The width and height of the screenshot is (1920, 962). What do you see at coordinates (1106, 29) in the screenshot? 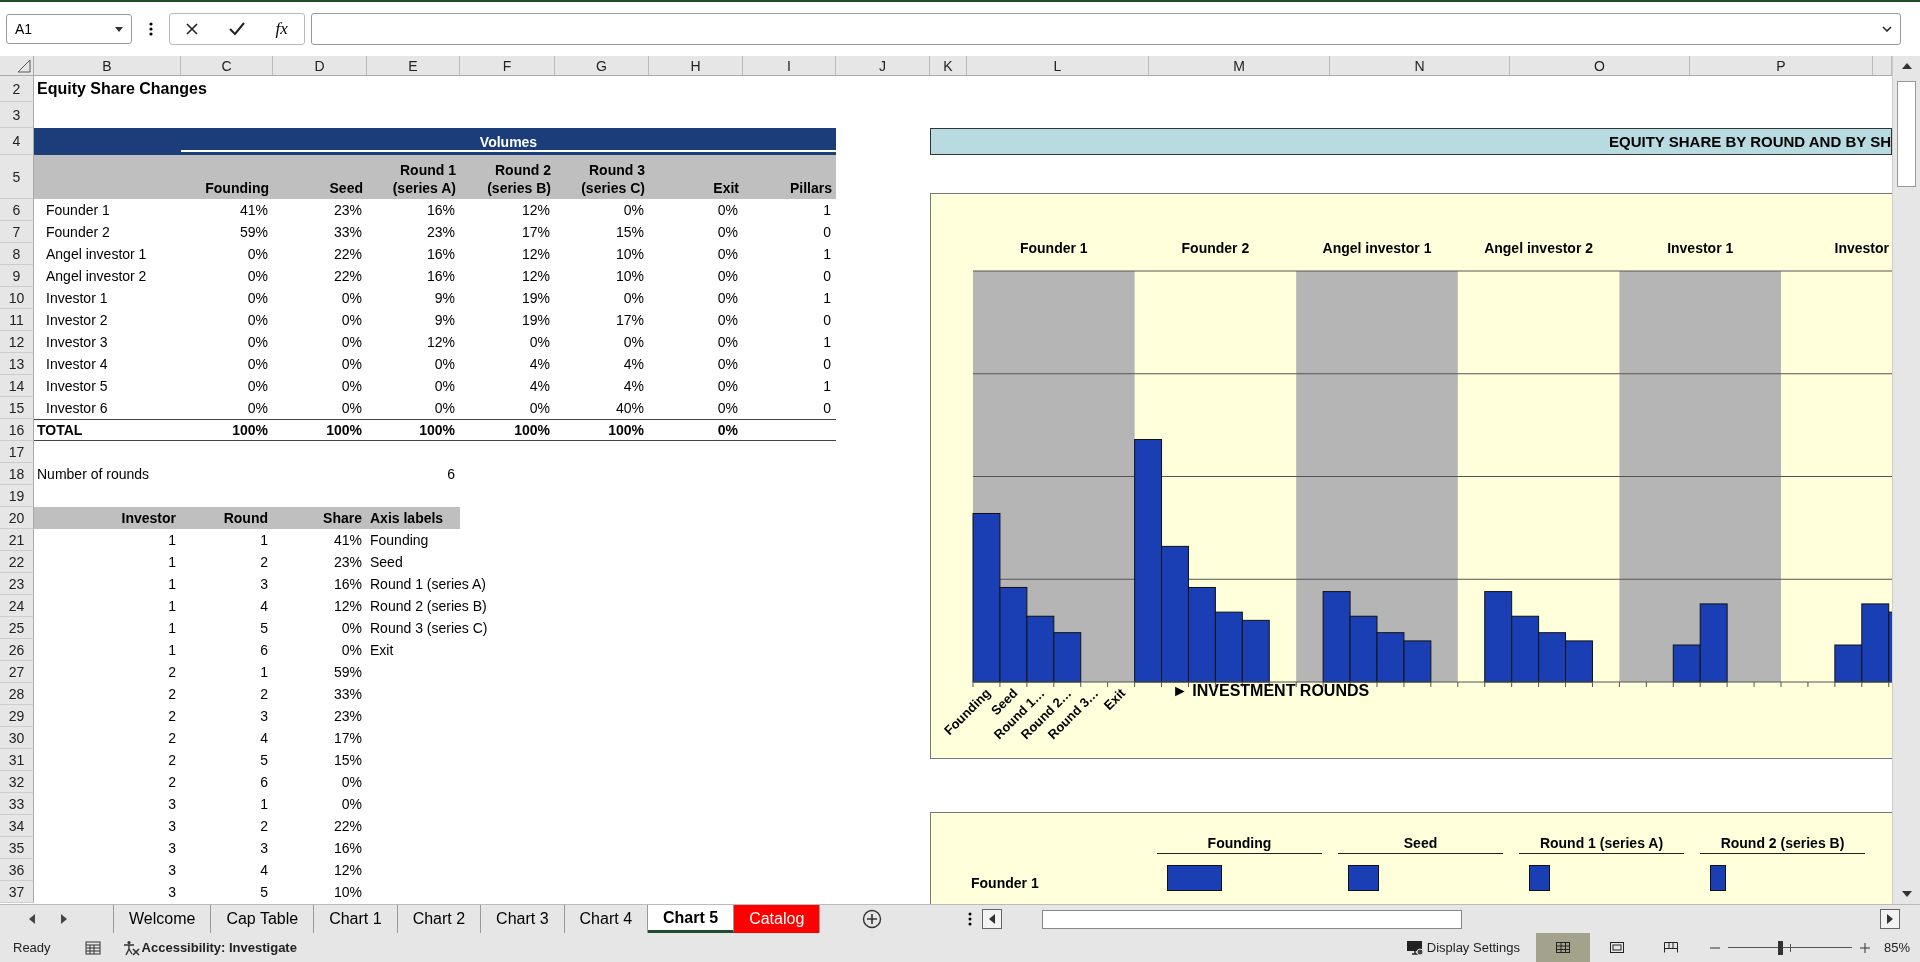
I see `formula-input` at bounding box center [1106, 29].